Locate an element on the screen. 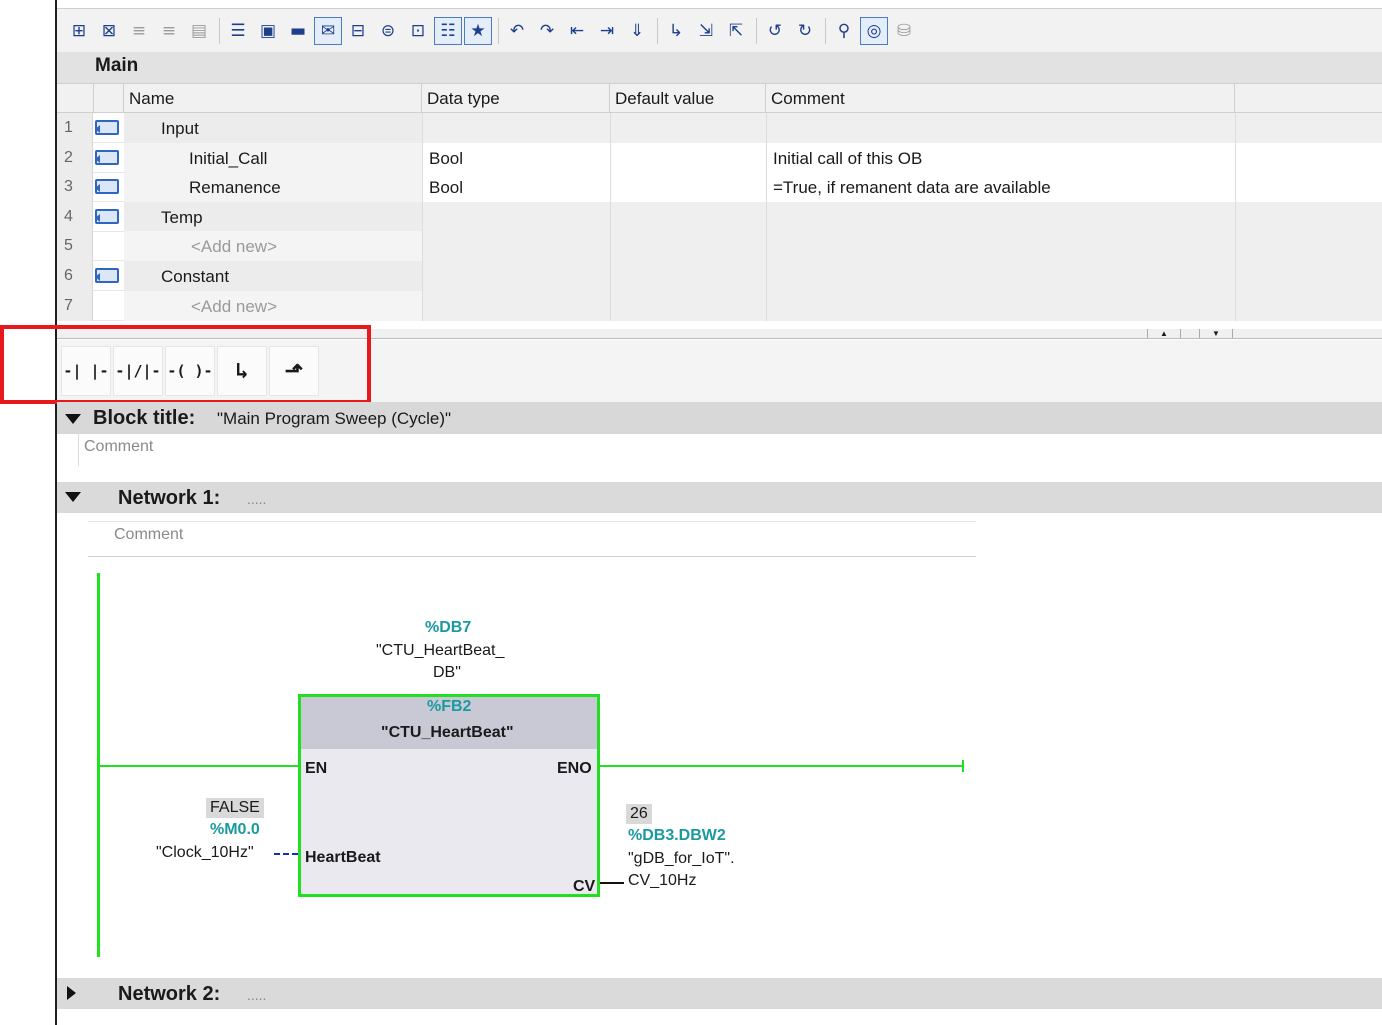 This screenshot has width=1382, height=1025. table-row: 5 <Add new> is located at coordinates (719, 246).